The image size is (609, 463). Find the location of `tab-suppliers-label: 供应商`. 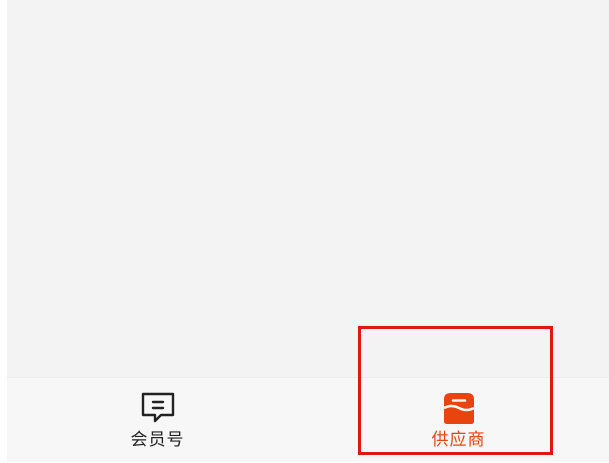

tab-suppliers-label: 供应商 is located at coordinates (458, 440).